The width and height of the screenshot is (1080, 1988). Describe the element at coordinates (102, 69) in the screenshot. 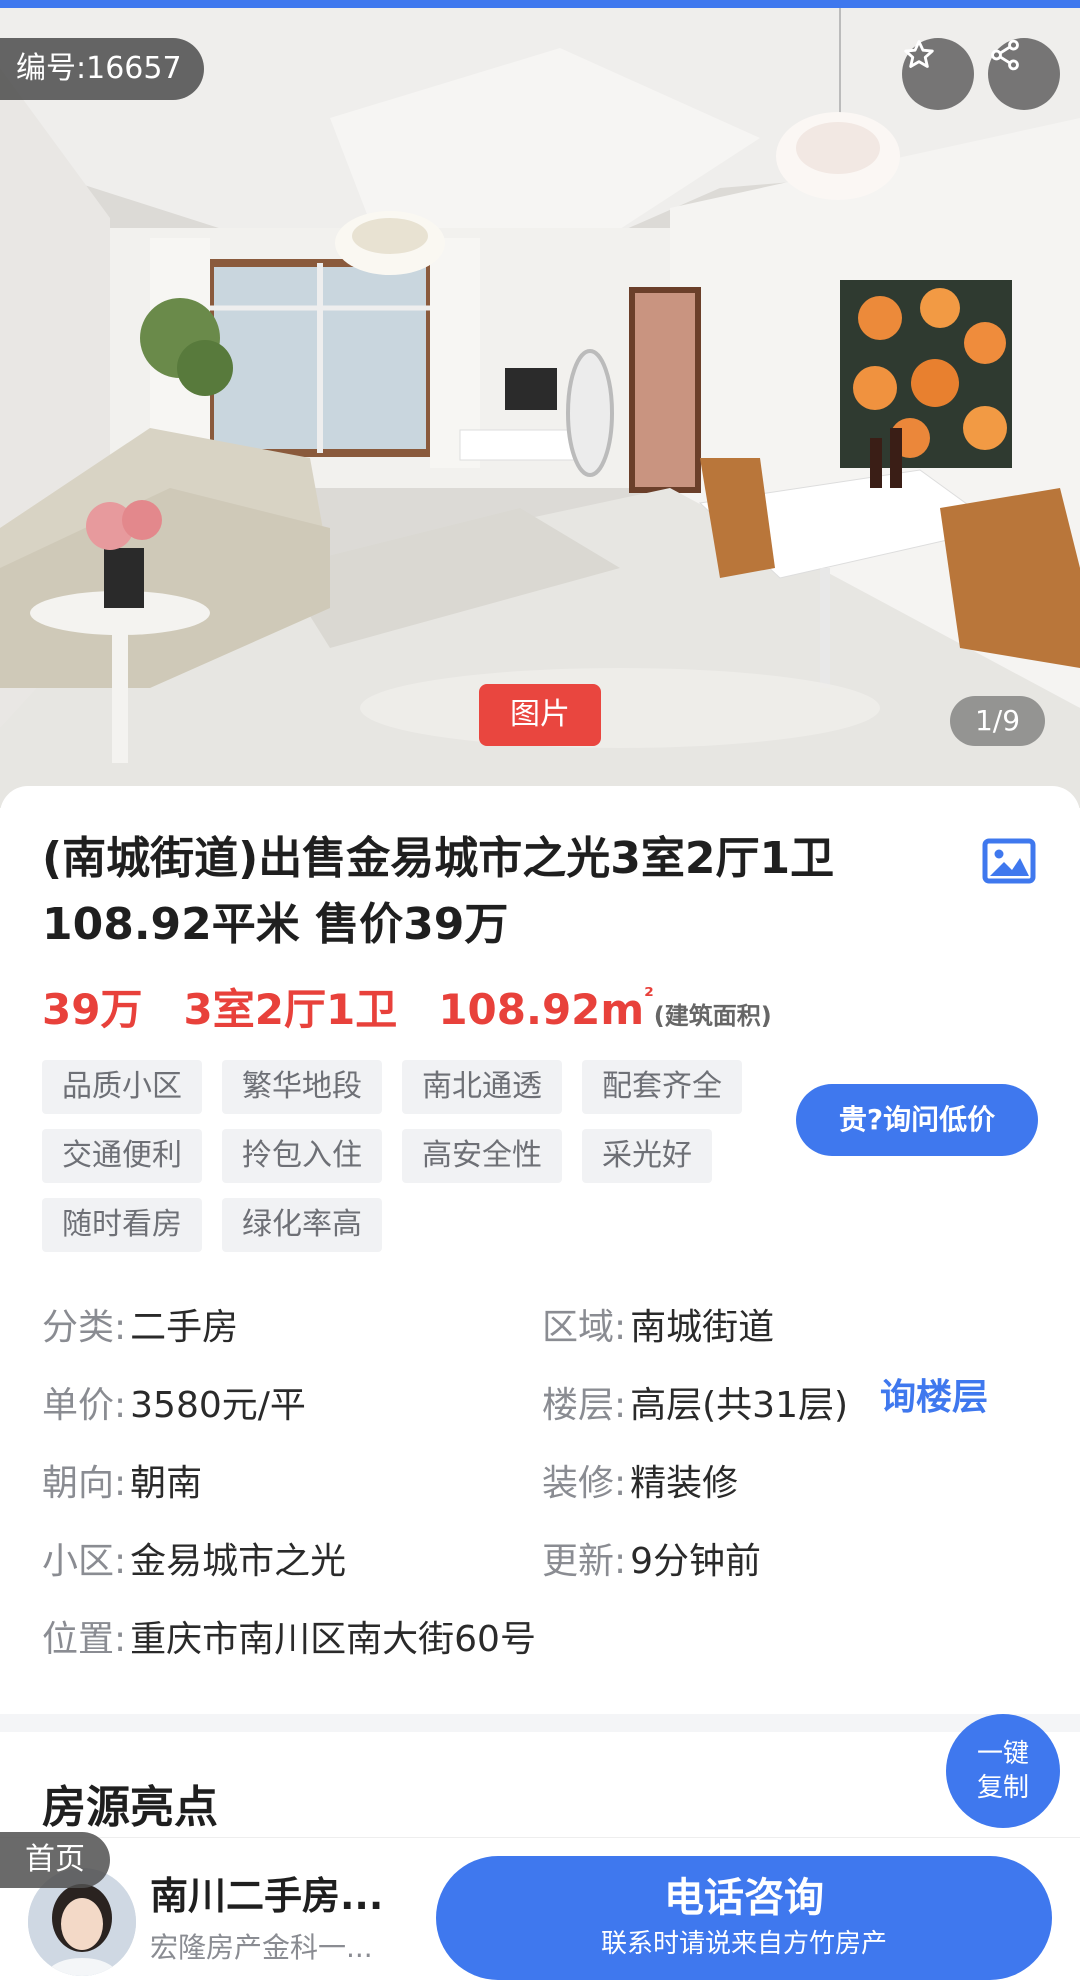

I see `listing-id-badge: 编号:16657` at that location.